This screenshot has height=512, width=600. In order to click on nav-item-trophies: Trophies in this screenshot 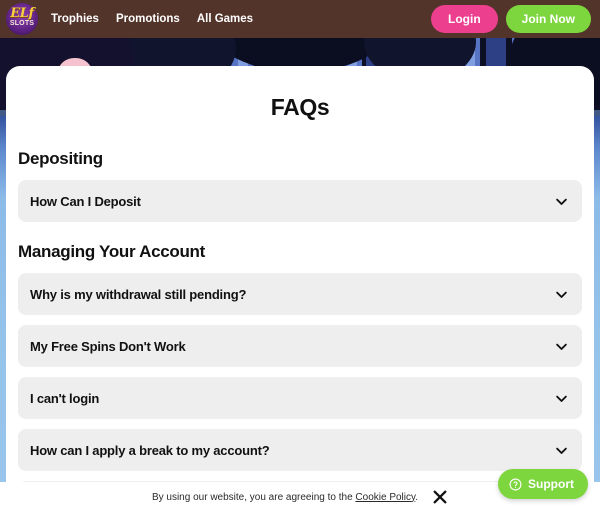, I will do `click(75, 19)`.